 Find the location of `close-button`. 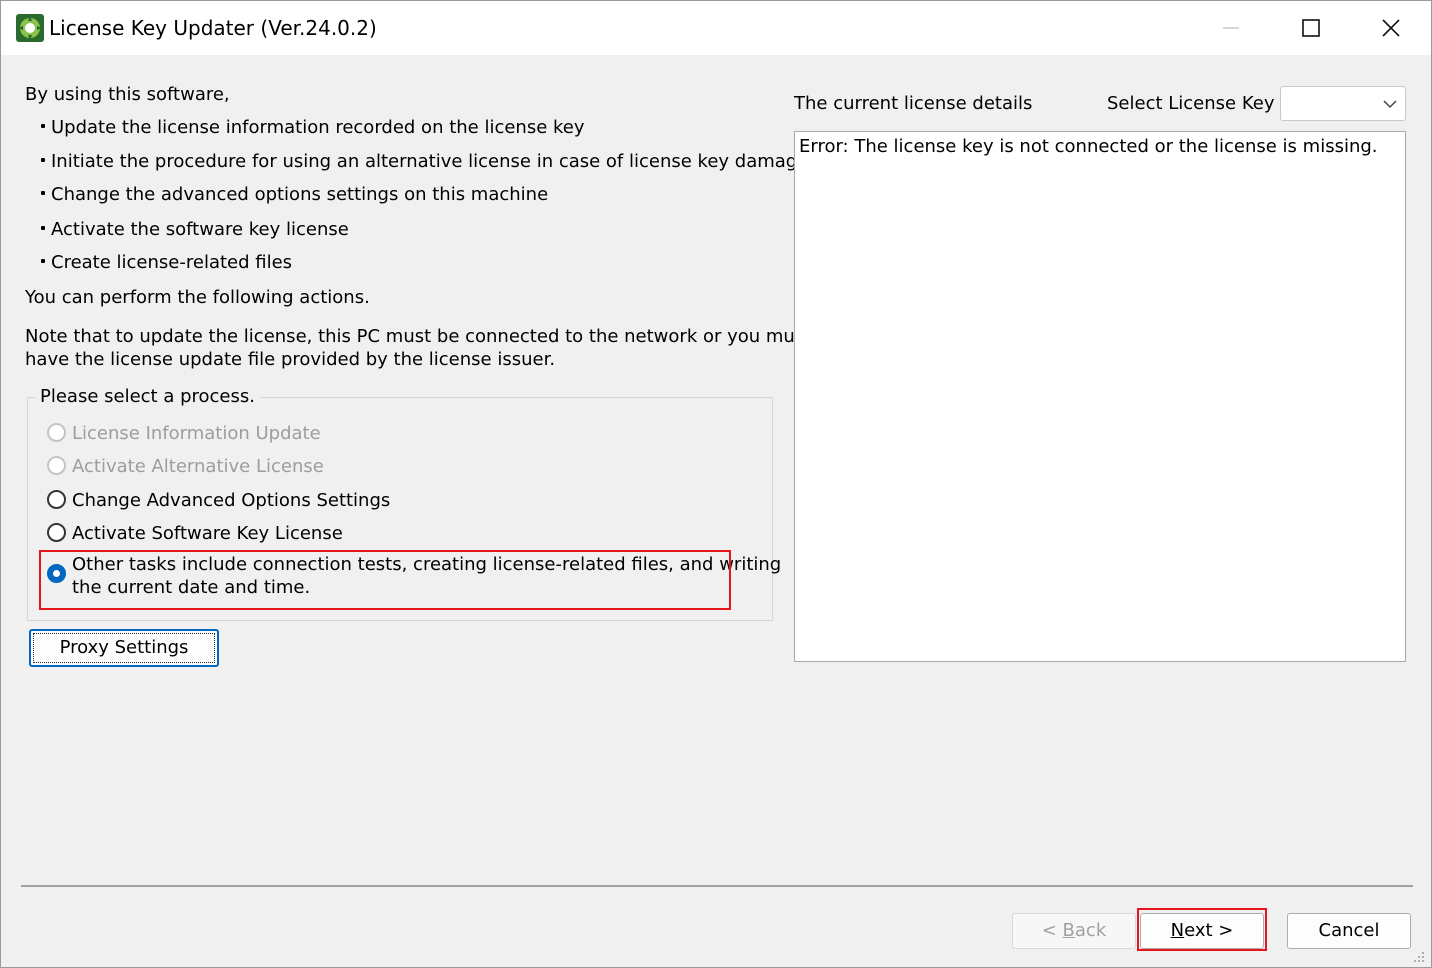

close-button is located at coordinates (1391, 28).